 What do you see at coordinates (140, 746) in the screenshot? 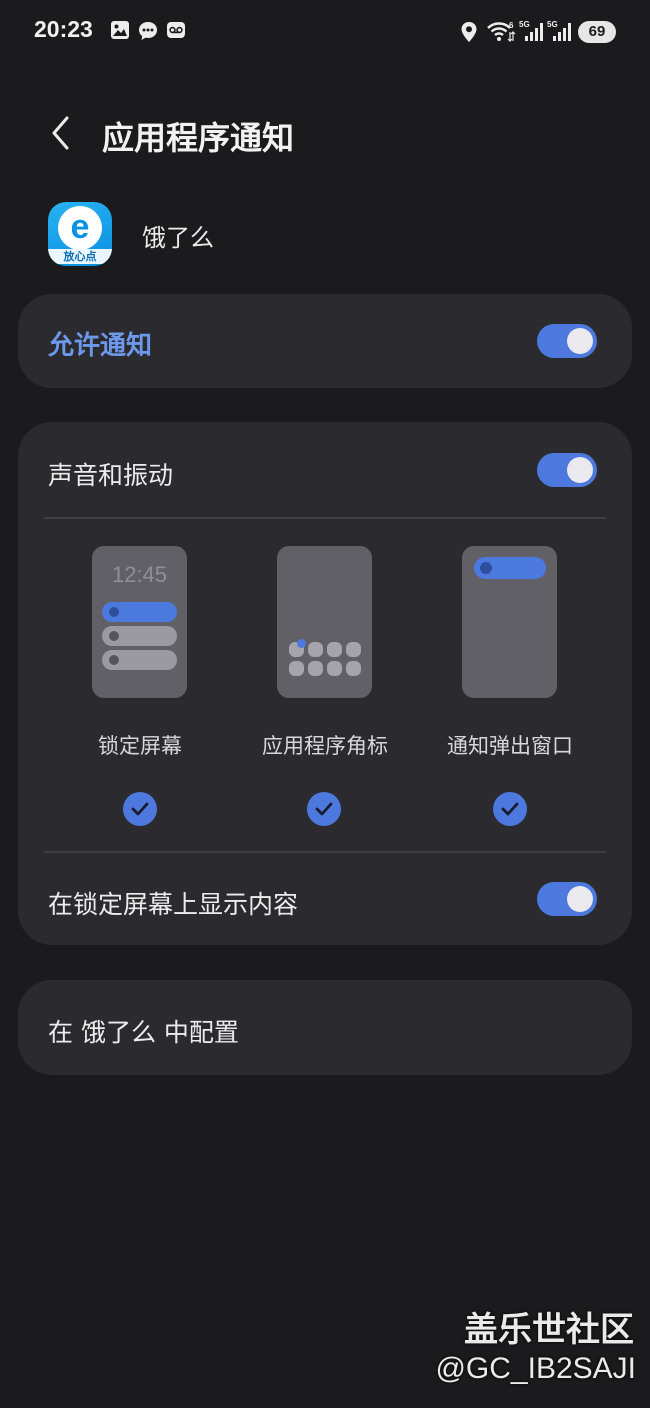
I see `lock-screen-label: 锁定屏幕` at bounding box center [140, 746].